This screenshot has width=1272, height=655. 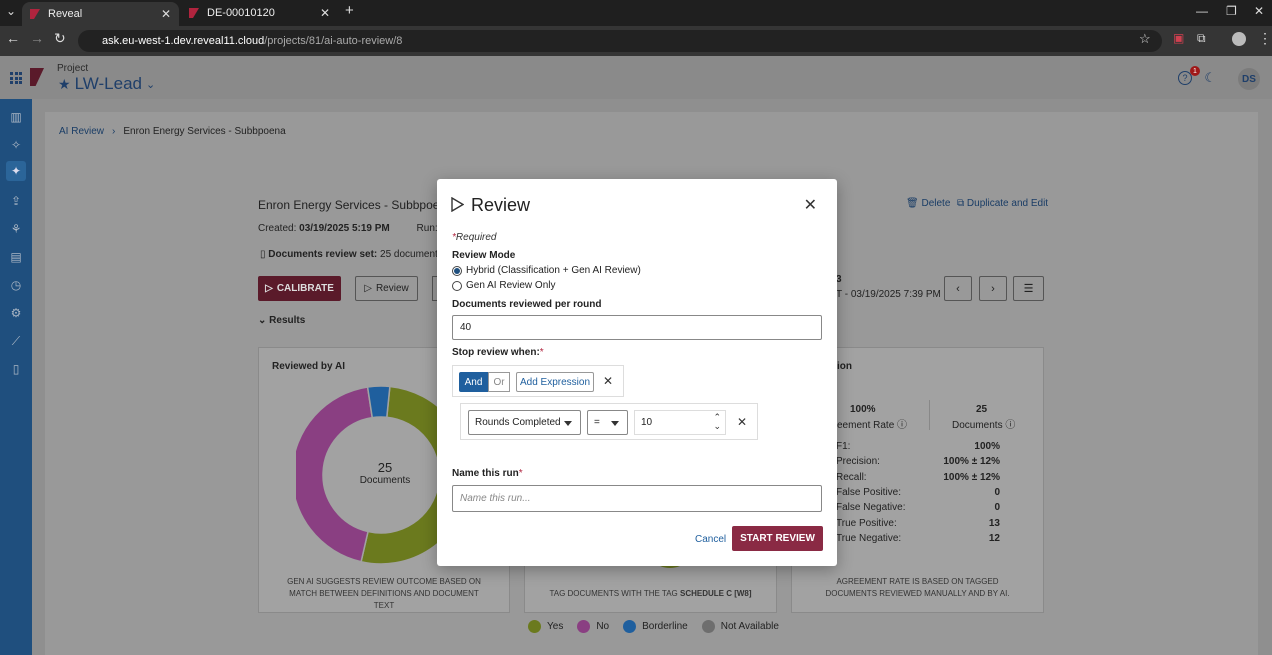 What do you see at coordinates (501, 205) in the screenshot?
I see `modal-title: Review` at bounding box center [501, 205].